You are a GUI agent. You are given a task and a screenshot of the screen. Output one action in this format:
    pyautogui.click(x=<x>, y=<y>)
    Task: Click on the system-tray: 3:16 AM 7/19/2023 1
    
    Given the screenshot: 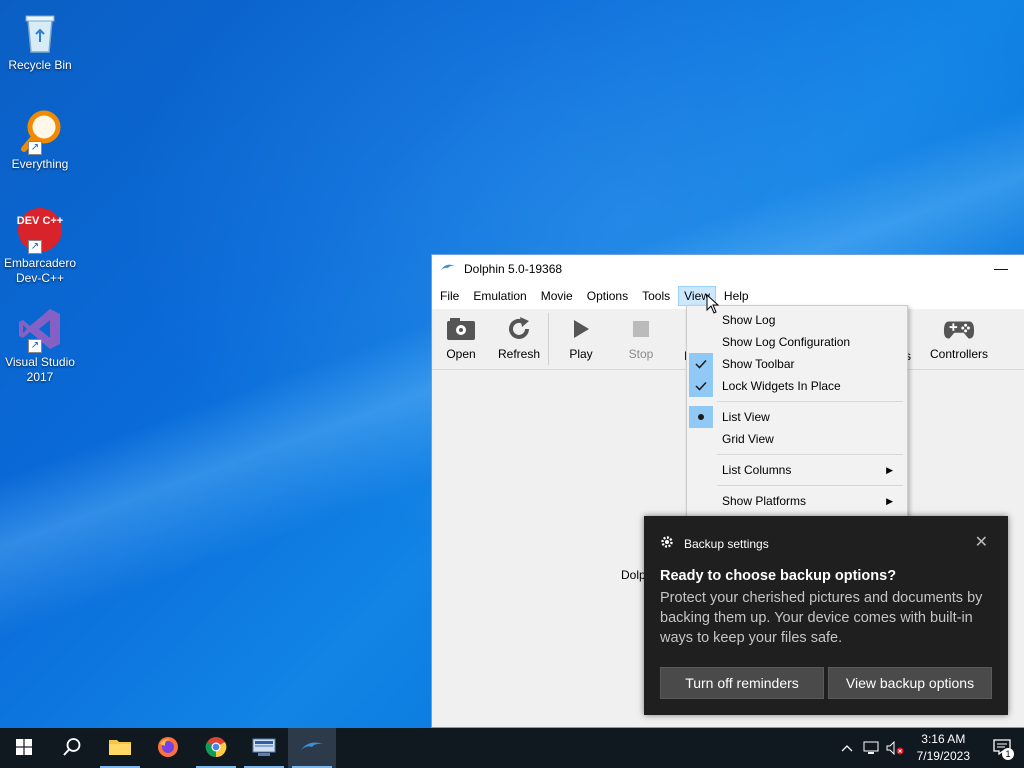 What is the action you would take?
    pyautogui.click(x=929, y=748)
    